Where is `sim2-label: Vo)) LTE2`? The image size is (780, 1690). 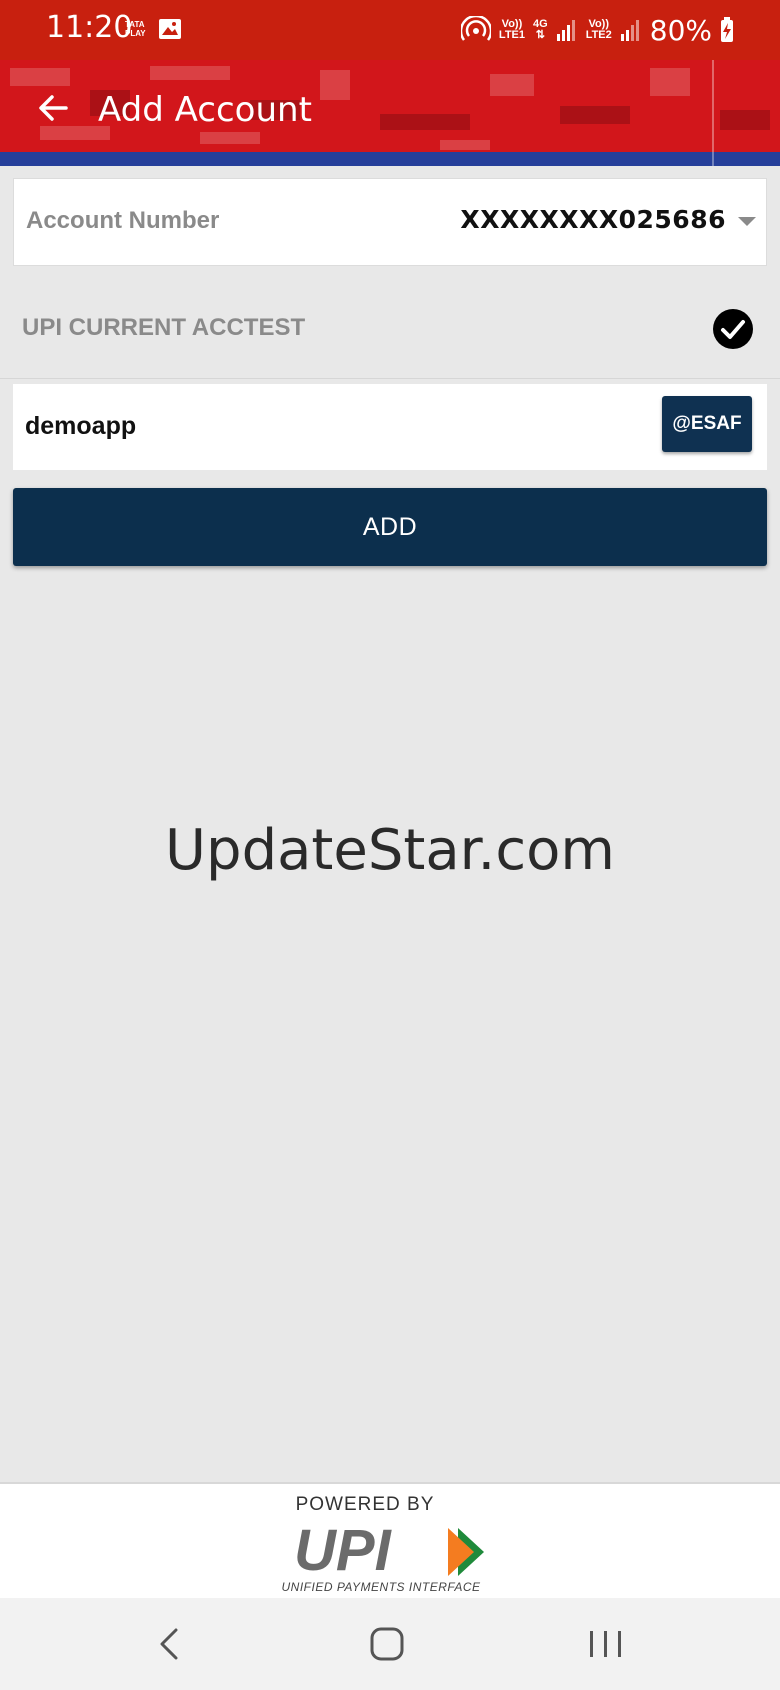
sim2-label: Vo)) LTE2 is located at coordinates (599, 30).